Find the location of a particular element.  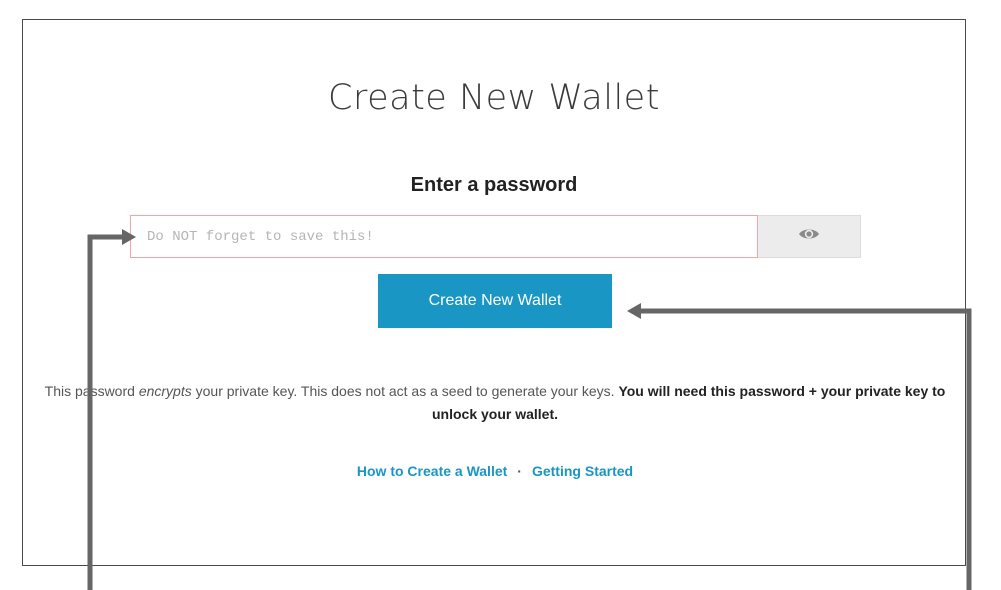

create-wallet-button: Create New Wallet is located at coordinates (495, 301).